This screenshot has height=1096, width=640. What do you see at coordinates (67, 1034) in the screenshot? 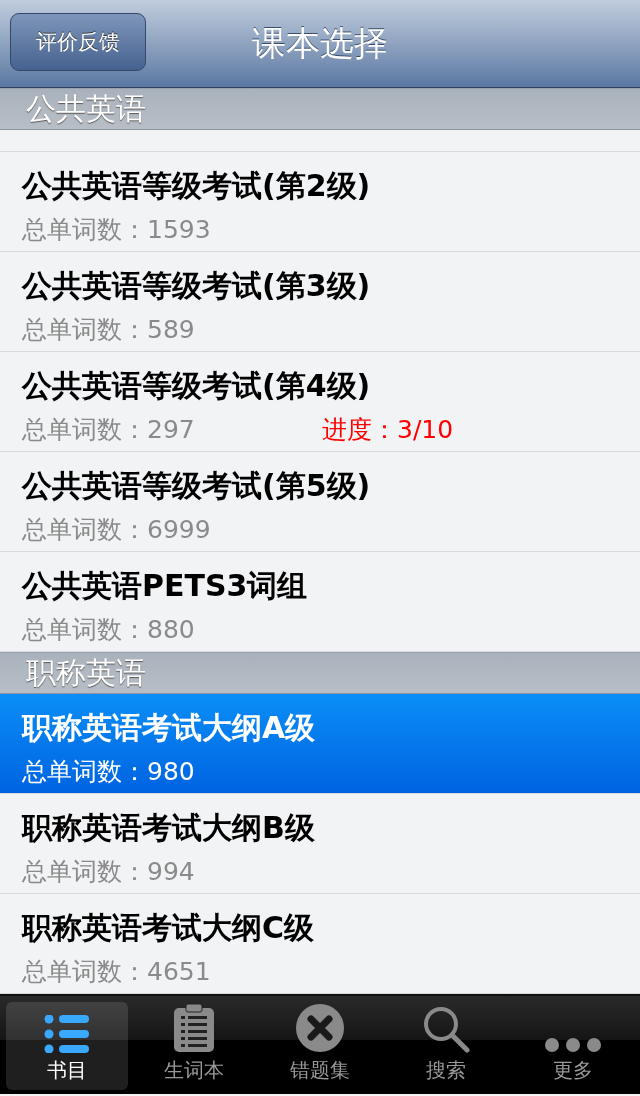
I see `list-icon` at bounding box center [67, 1034].